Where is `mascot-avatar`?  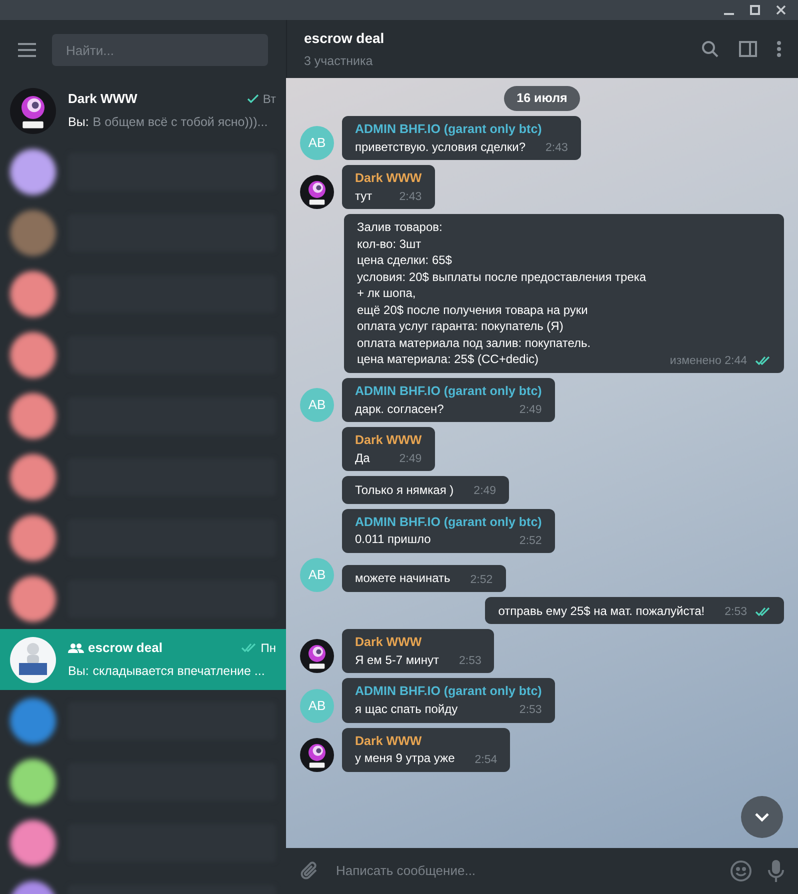
mascot-avatar is located at coordinates (33, 659).